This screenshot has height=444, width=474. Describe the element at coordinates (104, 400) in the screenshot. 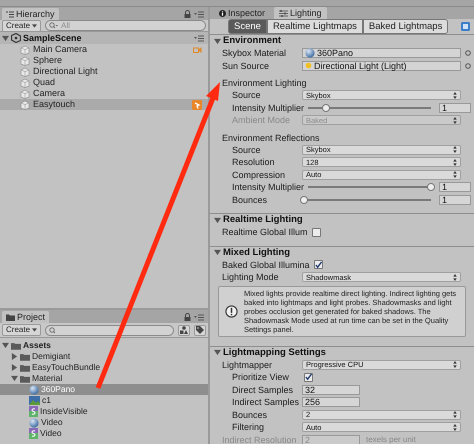

I see `project-item: c1` at that location.